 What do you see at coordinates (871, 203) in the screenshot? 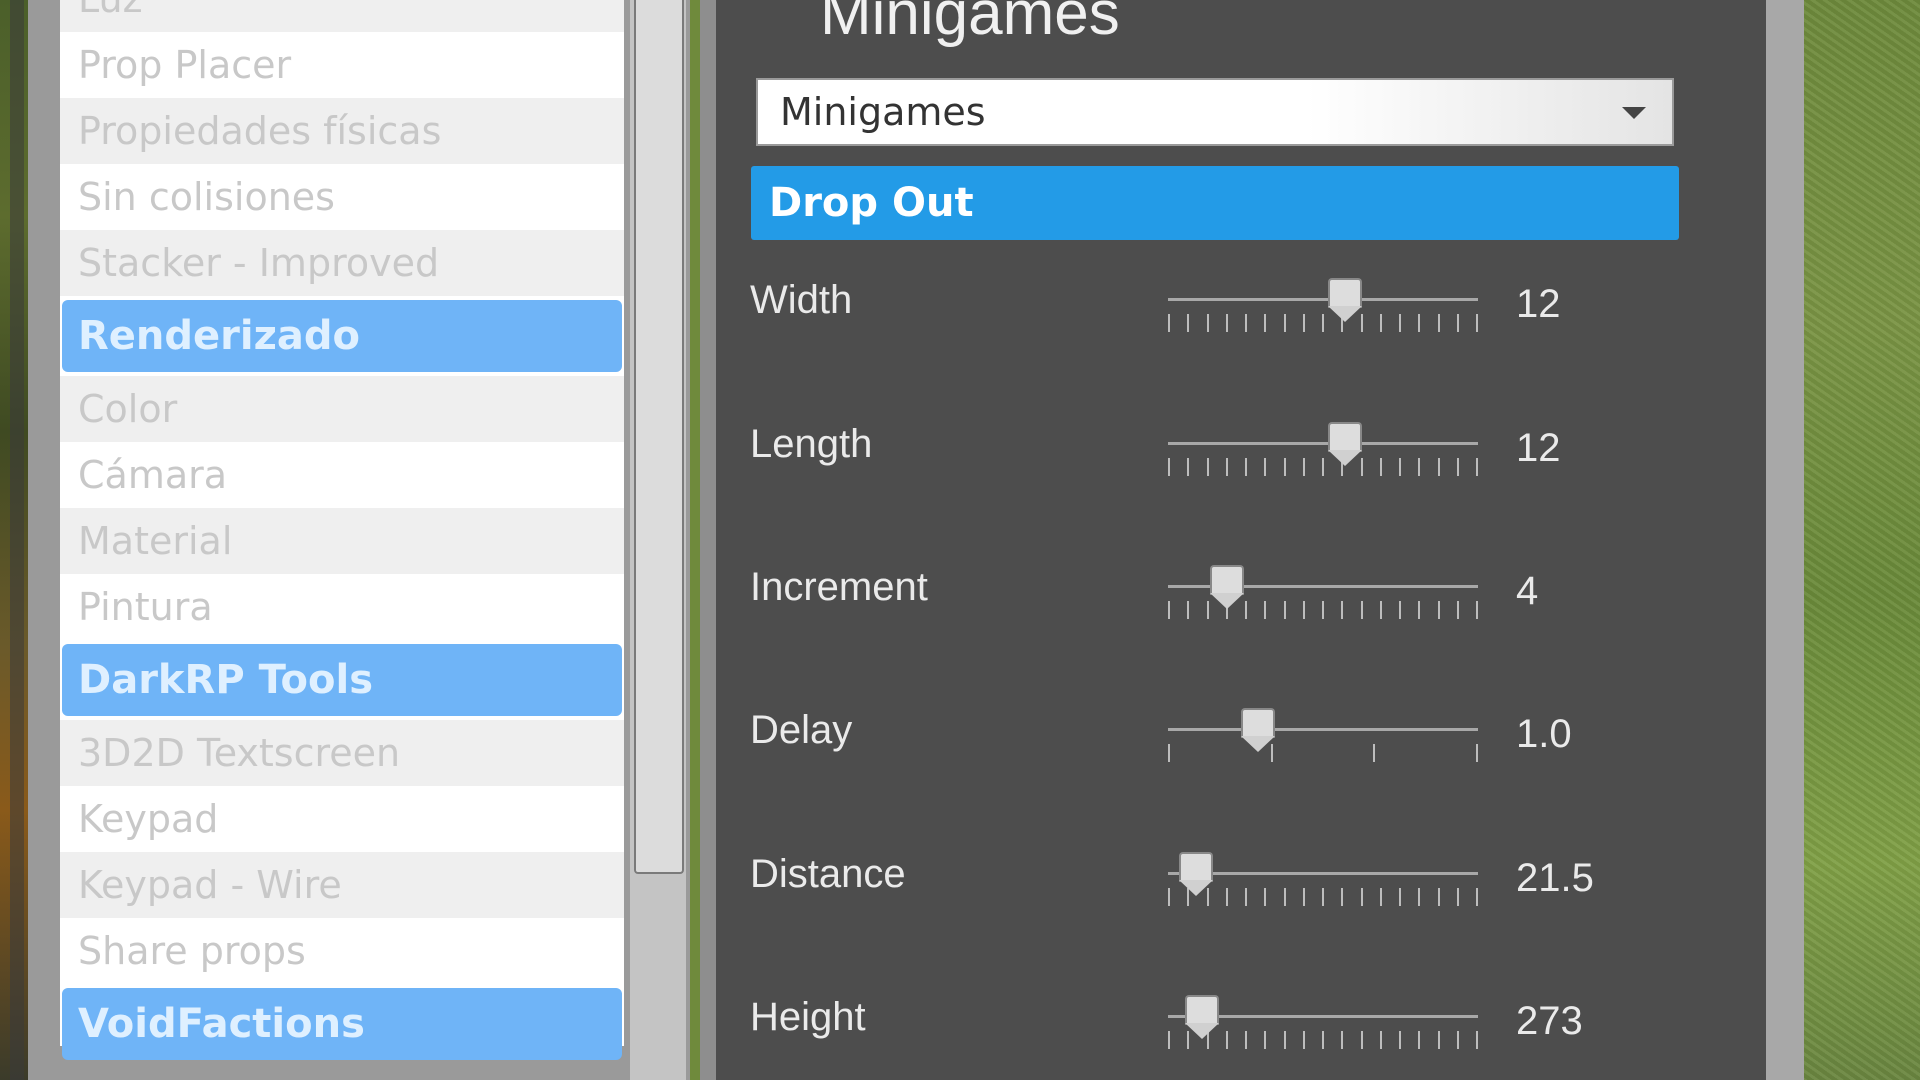
I see `section-title: Drop Out` at bounding box center [871, 203].